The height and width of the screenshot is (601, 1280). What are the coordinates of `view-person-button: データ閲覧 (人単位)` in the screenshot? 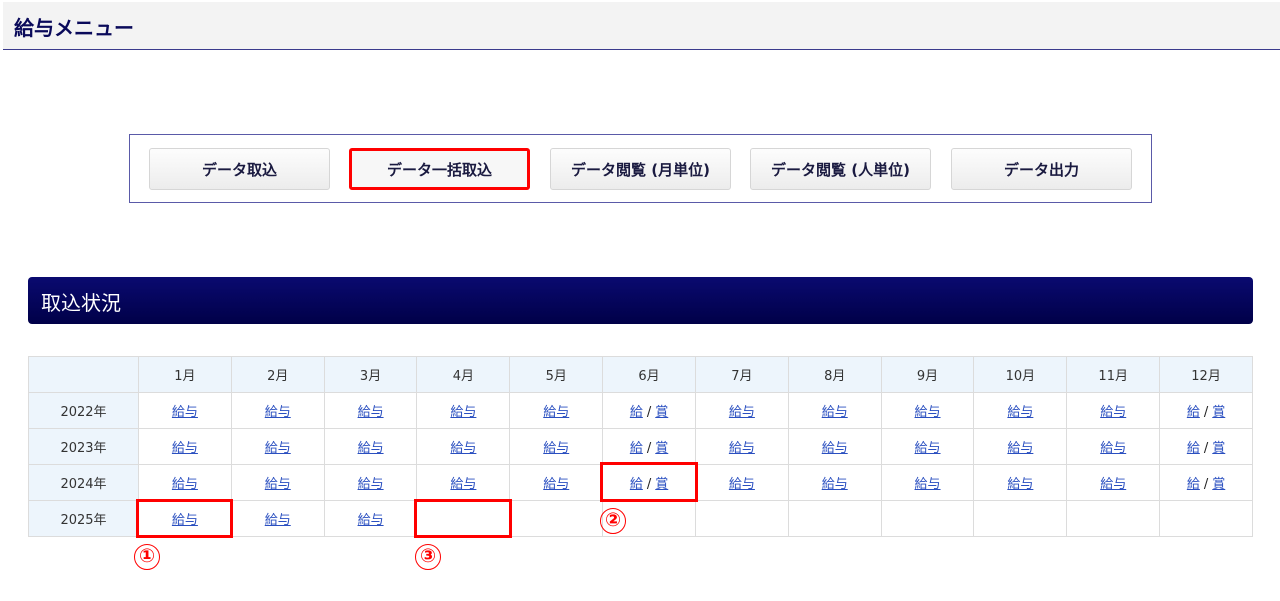 It's located at (840, 169).